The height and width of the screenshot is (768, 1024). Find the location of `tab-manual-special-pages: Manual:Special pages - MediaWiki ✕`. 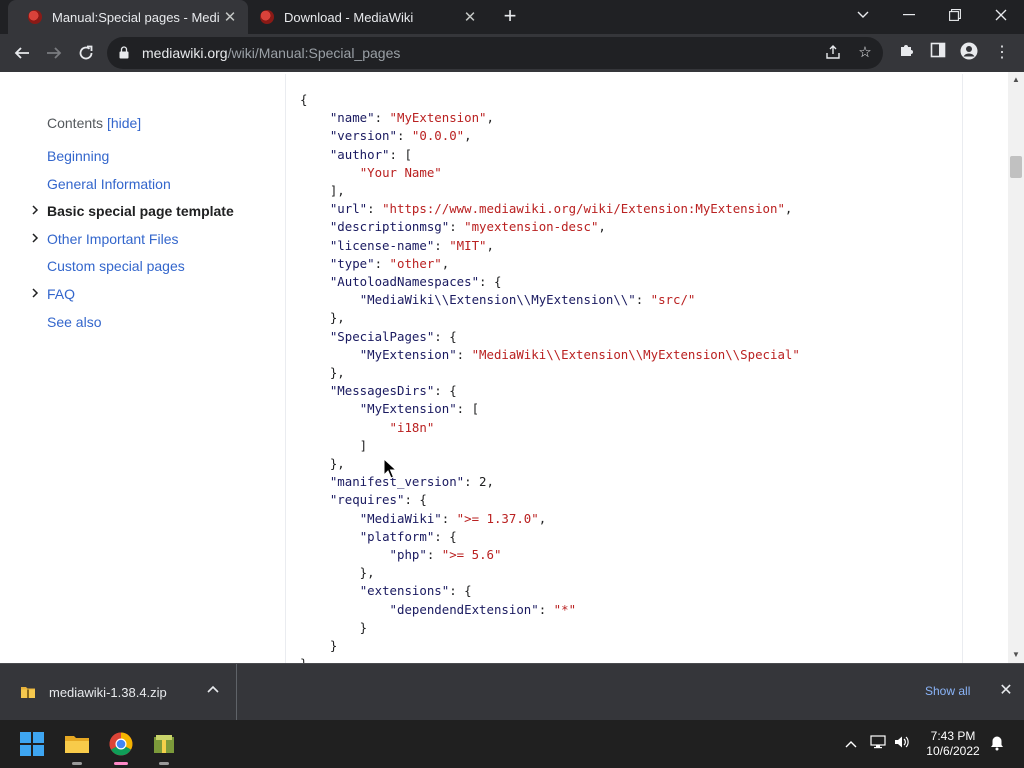

tab-manual-special-pages: Manual:Special pages - MediaWiki ✕ is located at coordinates (128, 17).